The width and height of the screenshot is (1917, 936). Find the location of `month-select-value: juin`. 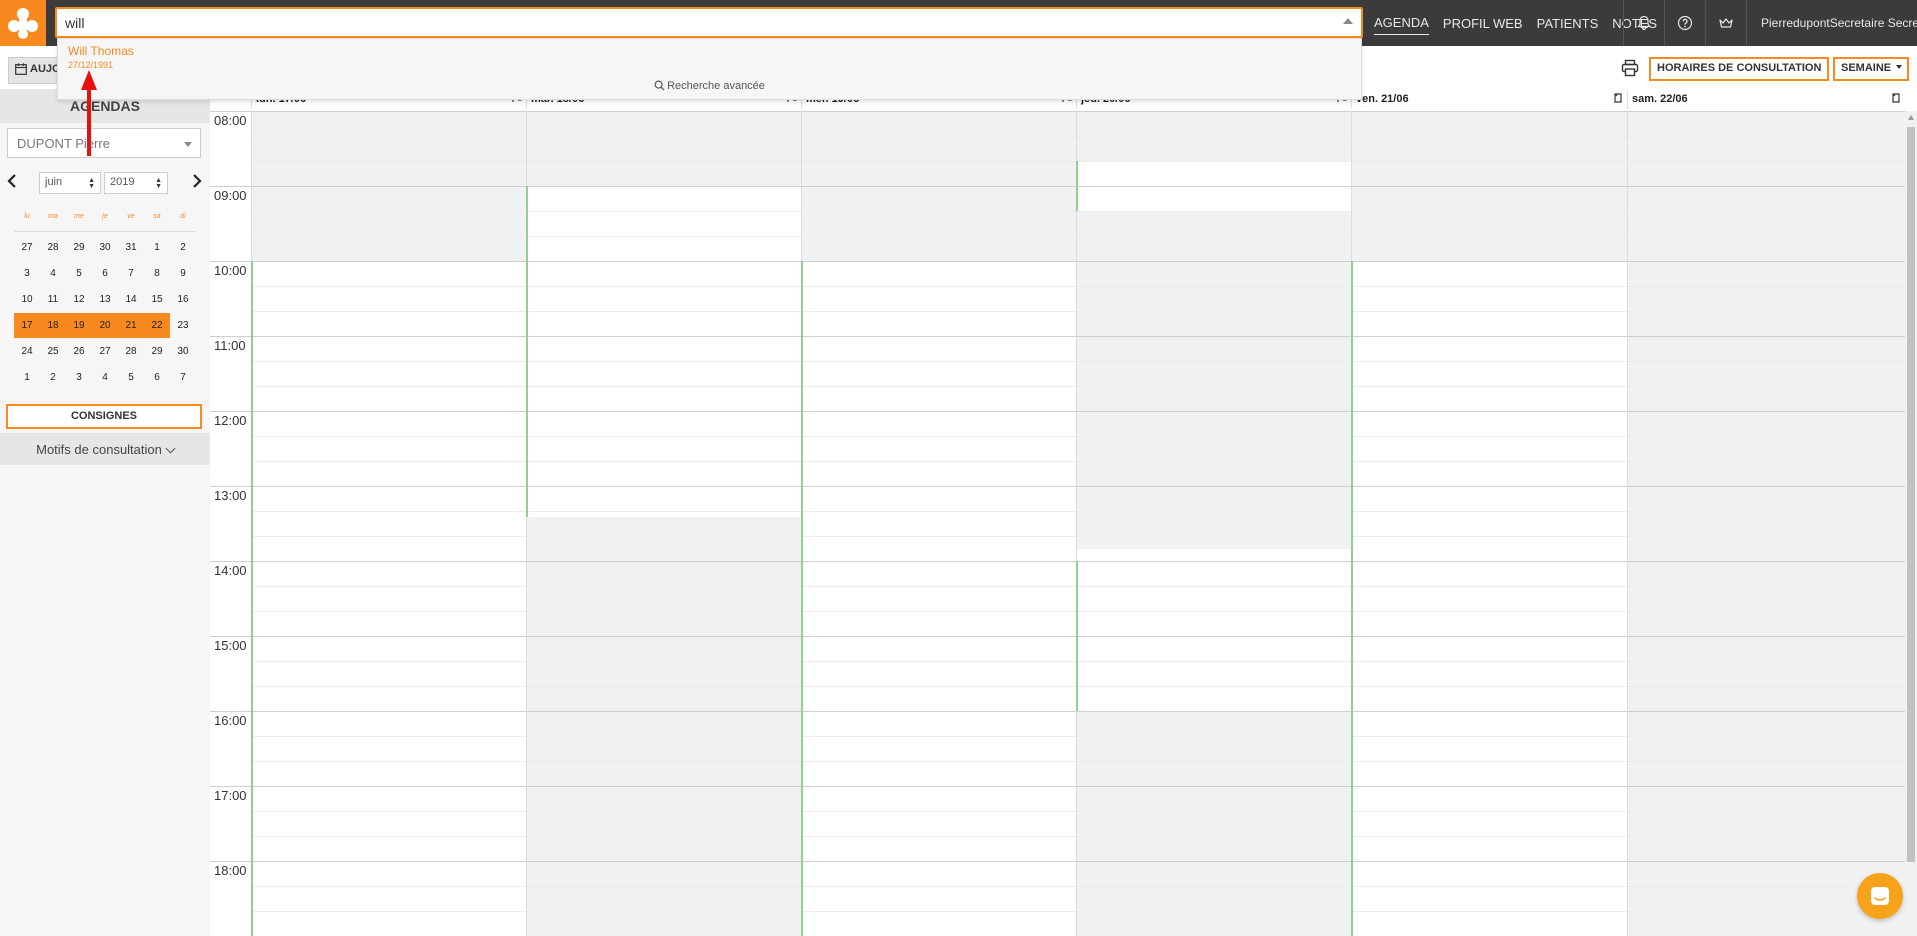

month-select-value: juin is located at coordinates (54, 182).